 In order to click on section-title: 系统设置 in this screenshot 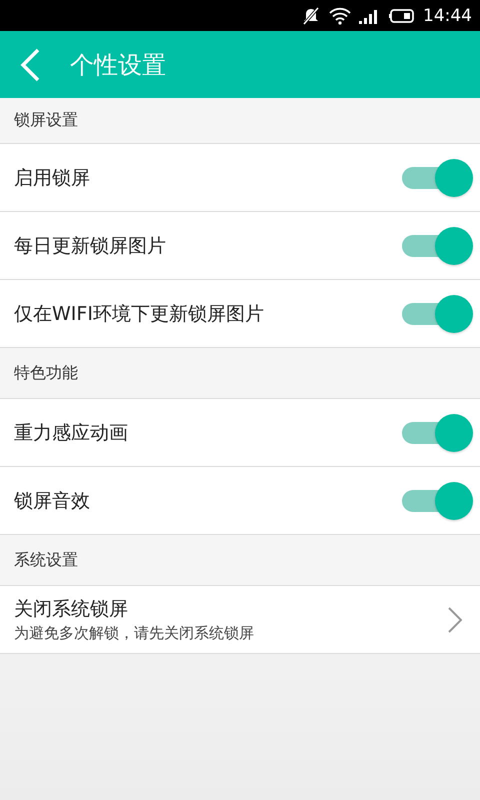, I will do `click(46, 560)`.